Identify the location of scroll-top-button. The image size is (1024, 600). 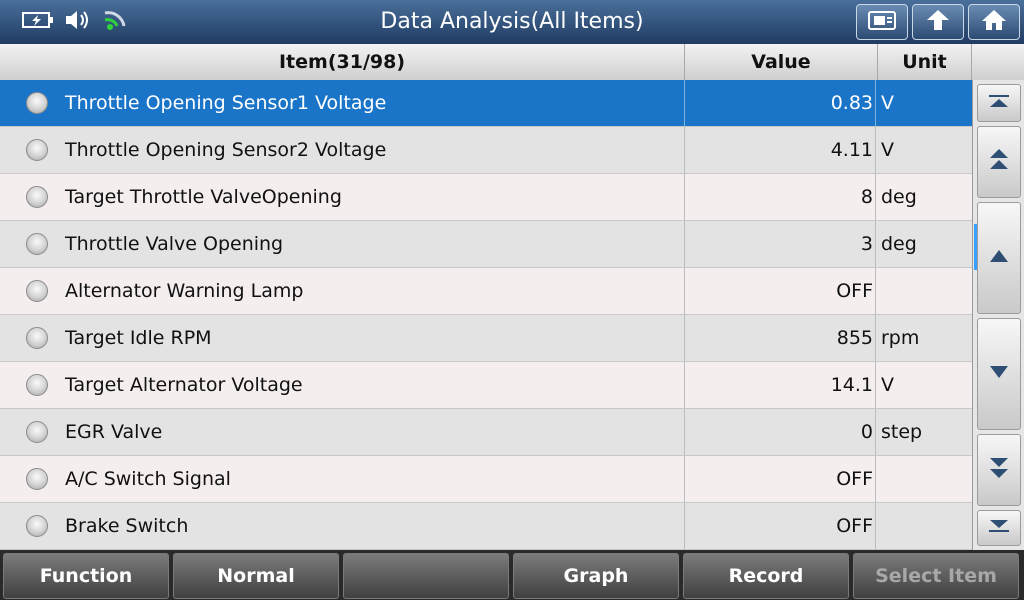
(999, 103).